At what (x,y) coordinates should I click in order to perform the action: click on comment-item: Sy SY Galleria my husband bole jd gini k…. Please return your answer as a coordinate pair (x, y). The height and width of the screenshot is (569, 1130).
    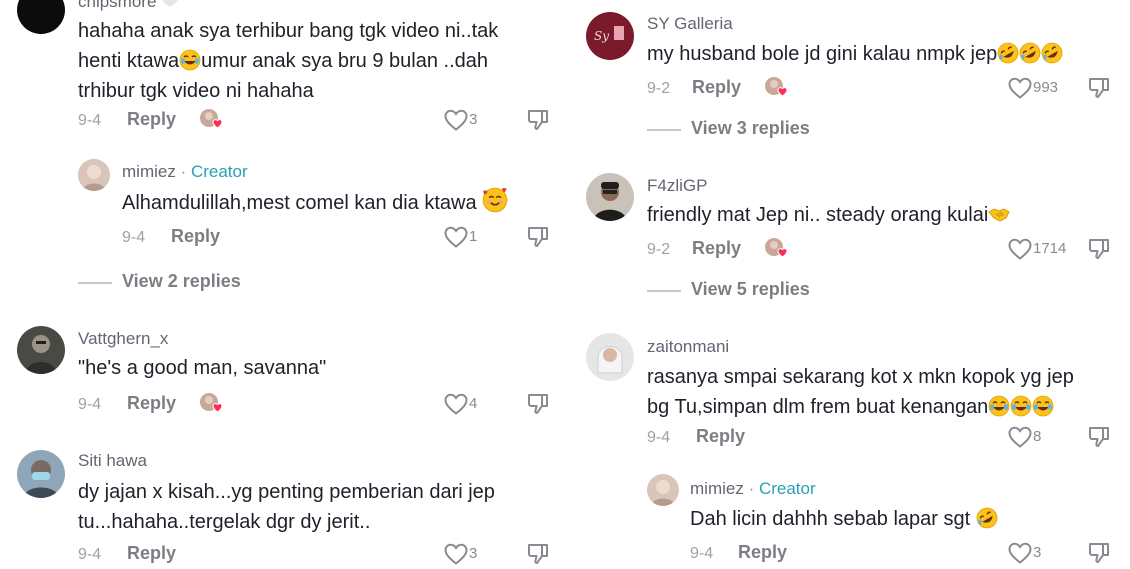
    Looking at the image, I should click on (847, 55).